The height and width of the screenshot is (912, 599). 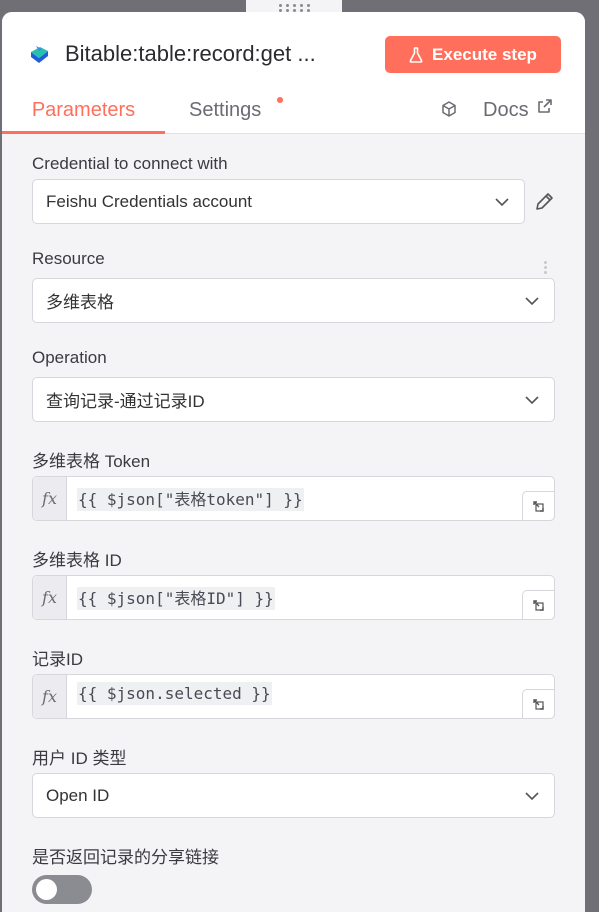 I want to click on settings-indicator-dot, so click(x=280, y=100).